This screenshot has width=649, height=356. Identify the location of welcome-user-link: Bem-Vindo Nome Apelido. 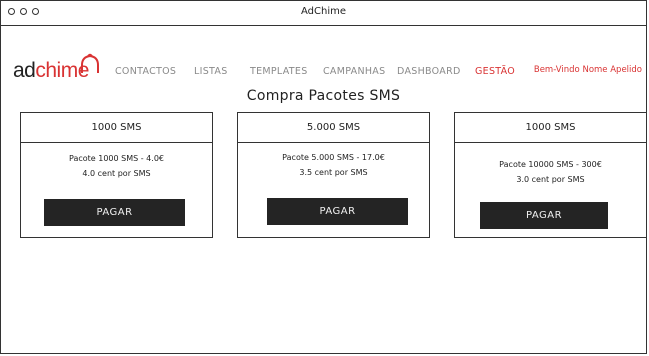
(588, 70).